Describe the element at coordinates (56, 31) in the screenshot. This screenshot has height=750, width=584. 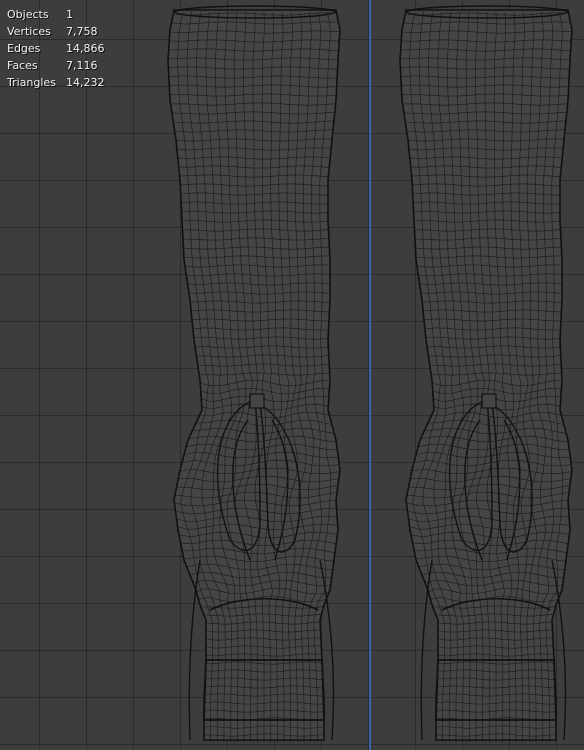
I see `stat-row-vertices: Vertices 7,758` at that location.